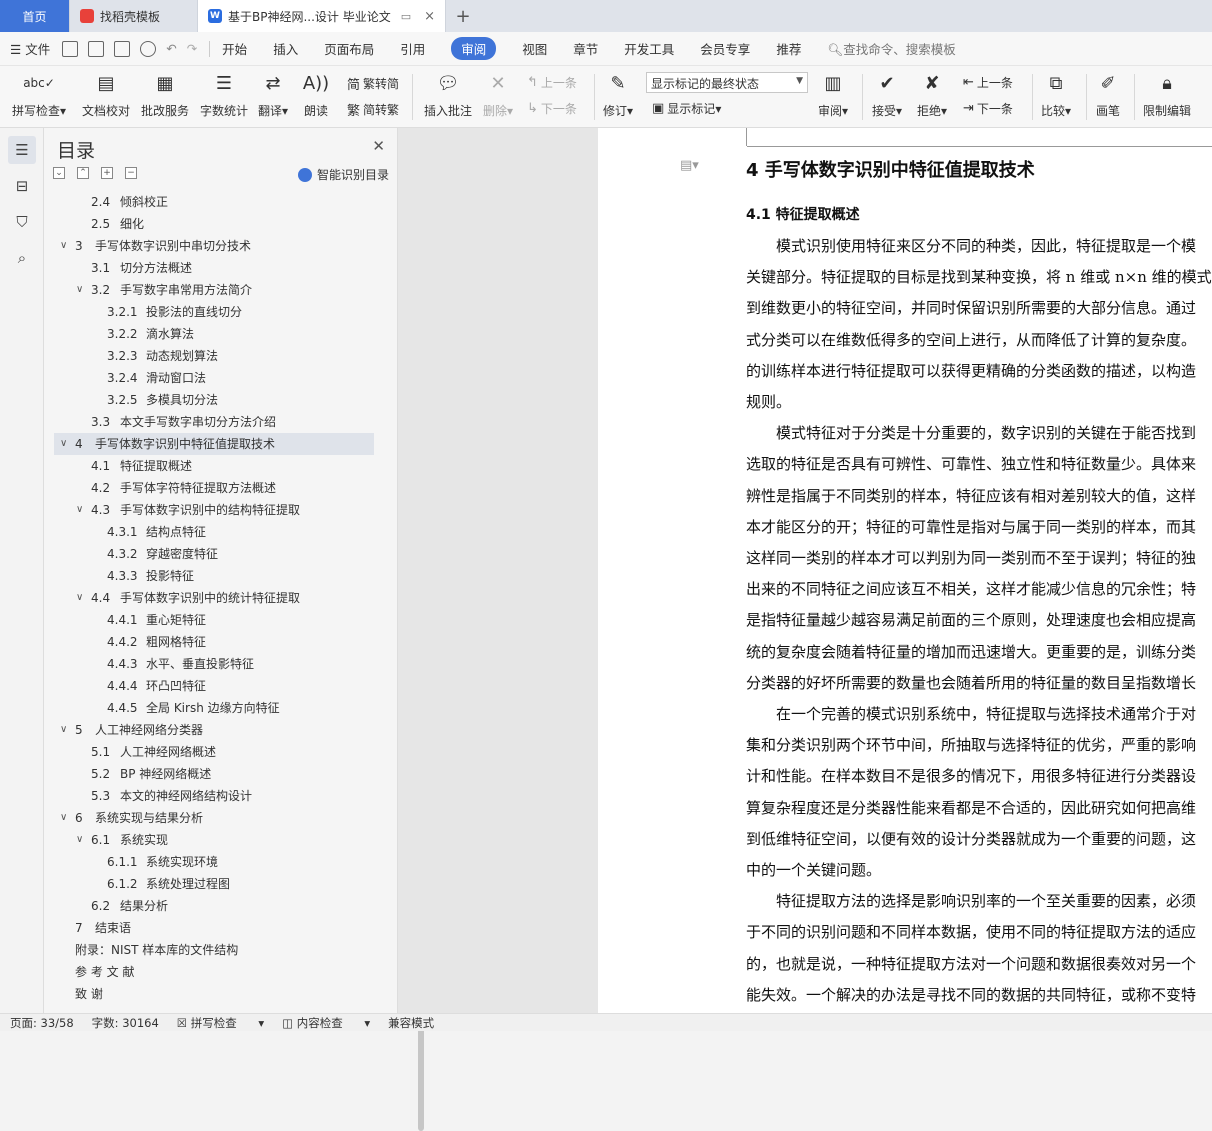  Describe the element at coordinates (971, 994) in the screenshot. I see `text-line: 能失效。一个解决的办法是寻找不同的数据的共同特征，或称不变特` at that location.